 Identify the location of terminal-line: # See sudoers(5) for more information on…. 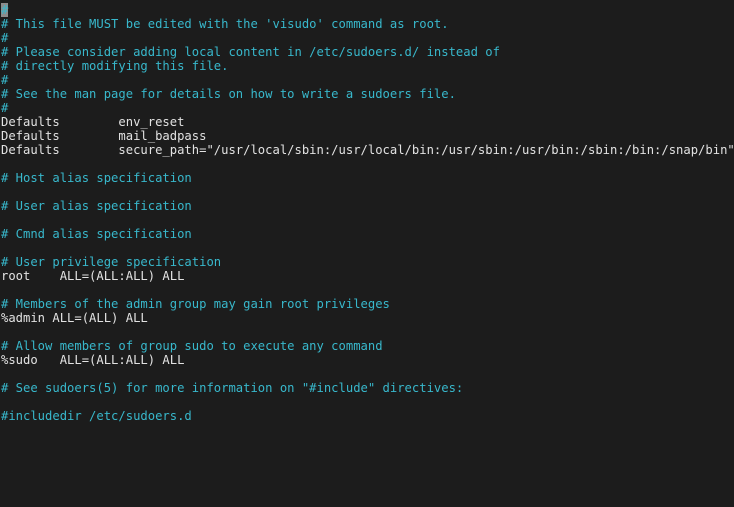
(367, 388).